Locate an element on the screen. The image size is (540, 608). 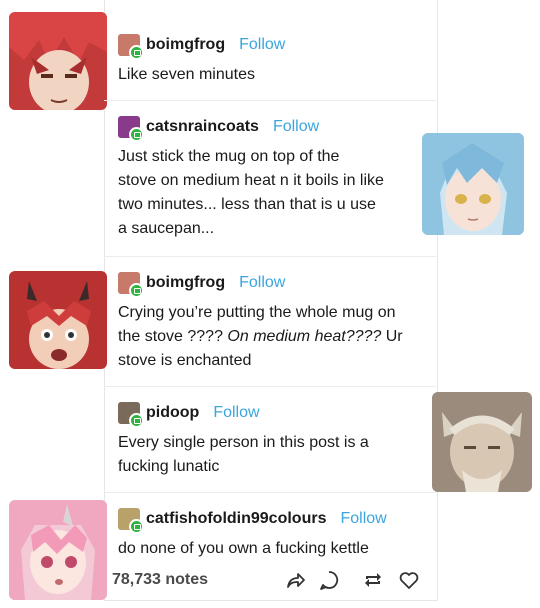
text-line: Like seven minutes is located at coordinates (186, 74).